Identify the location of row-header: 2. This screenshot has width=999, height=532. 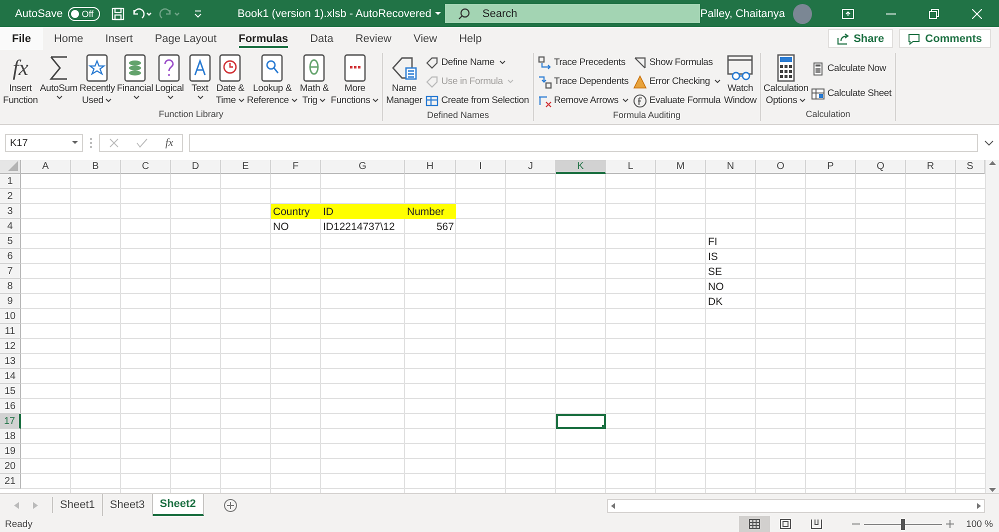
(10, 196).